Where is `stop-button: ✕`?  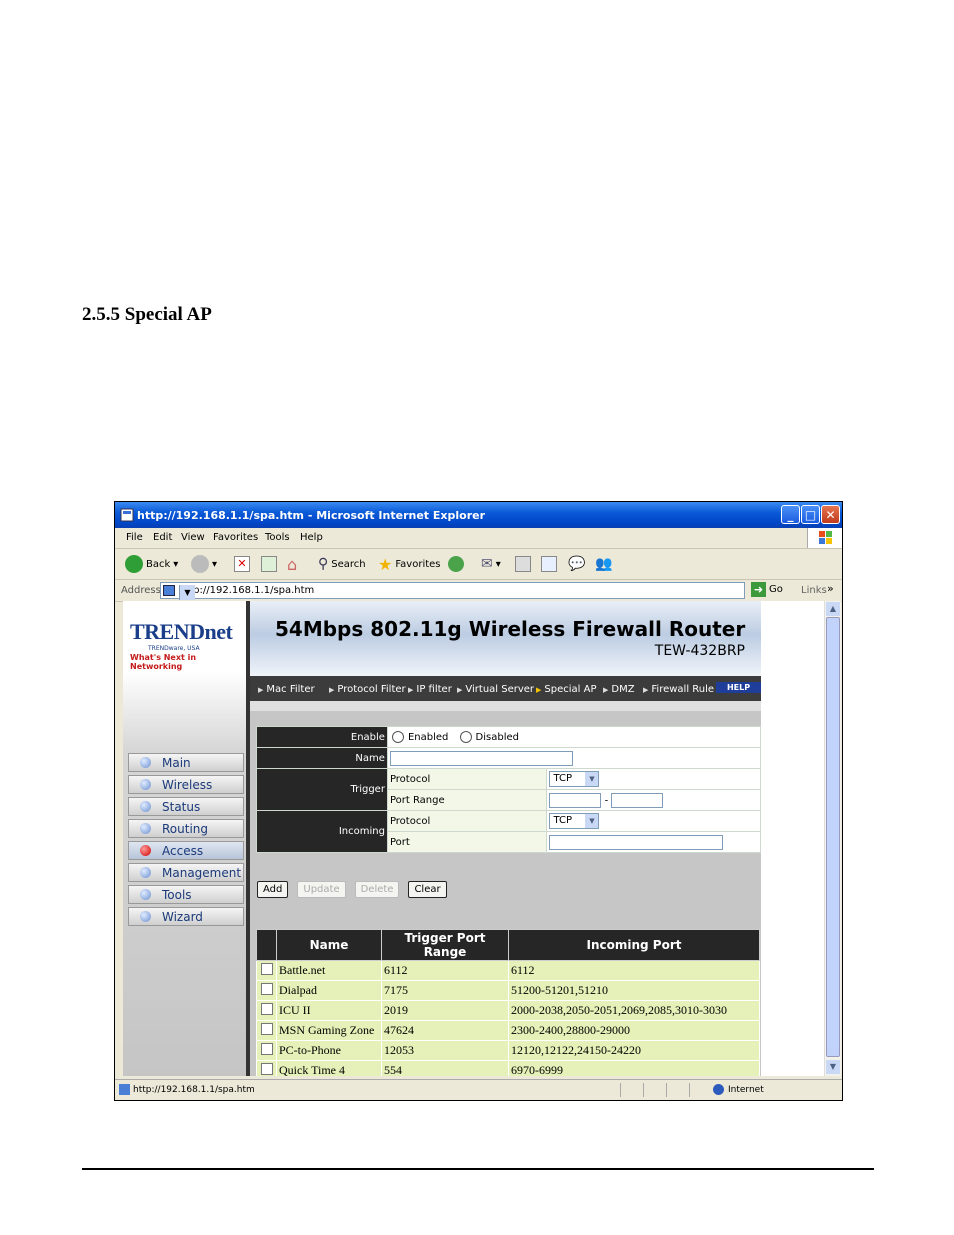
stop-button: ✕ is located at coordinates (242, 564).